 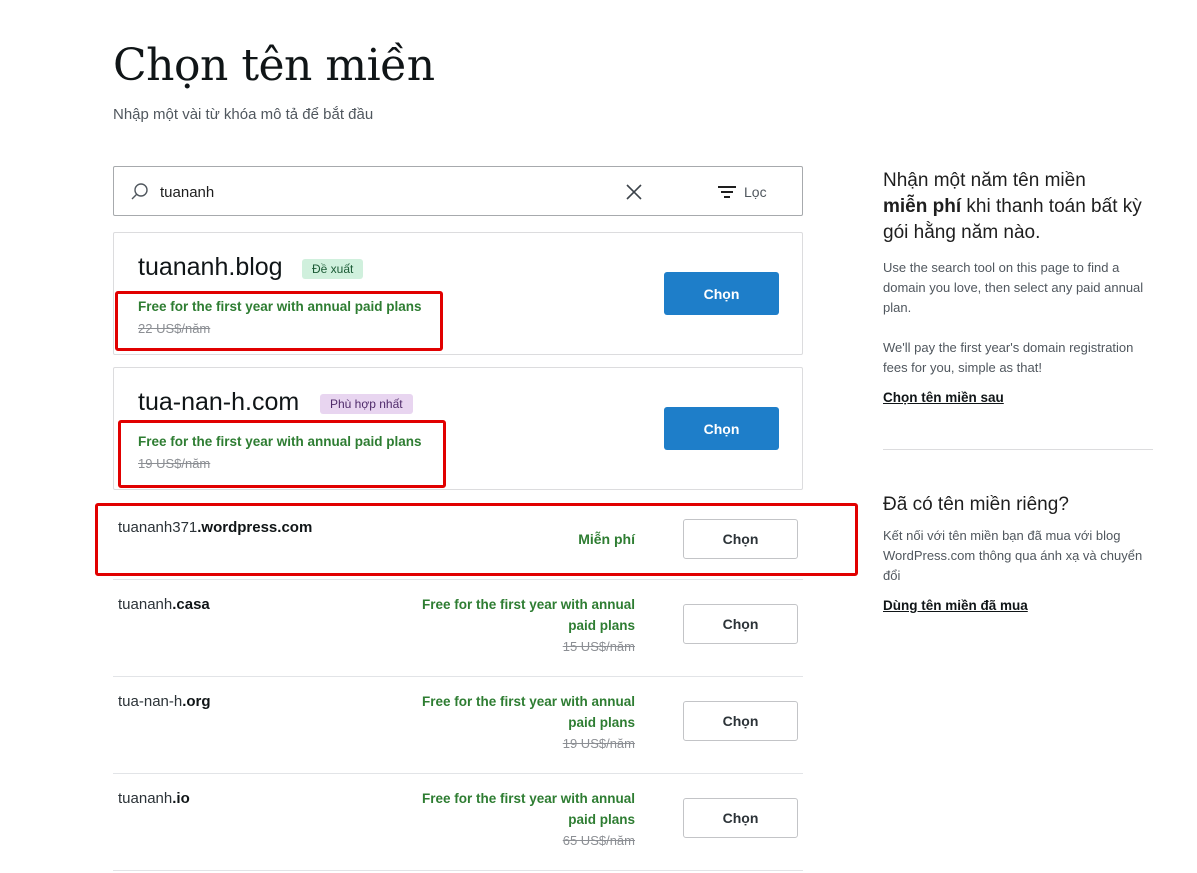 I want to click on domain-name: tua-nan-h.org, so click(x=164, y=701).